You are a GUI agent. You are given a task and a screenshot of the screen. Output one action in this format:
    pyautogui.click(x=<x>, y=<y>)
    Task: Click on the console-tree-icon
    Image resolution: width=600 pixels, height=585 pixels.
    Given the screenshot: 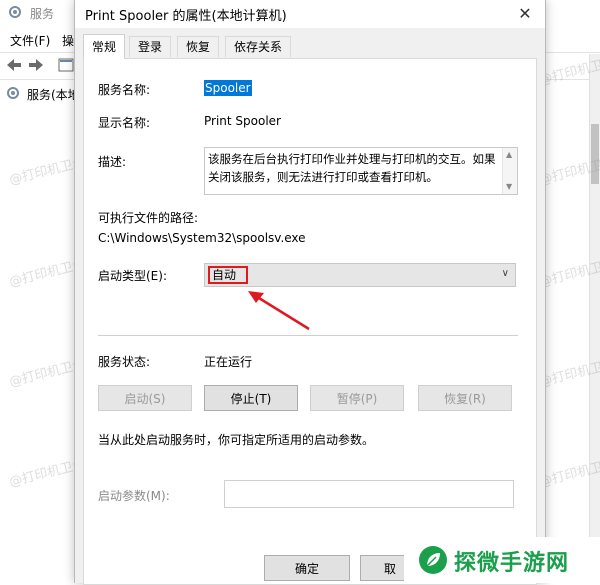 What is the action you would take?
    pyautogui.click(x=66, y=65)
    